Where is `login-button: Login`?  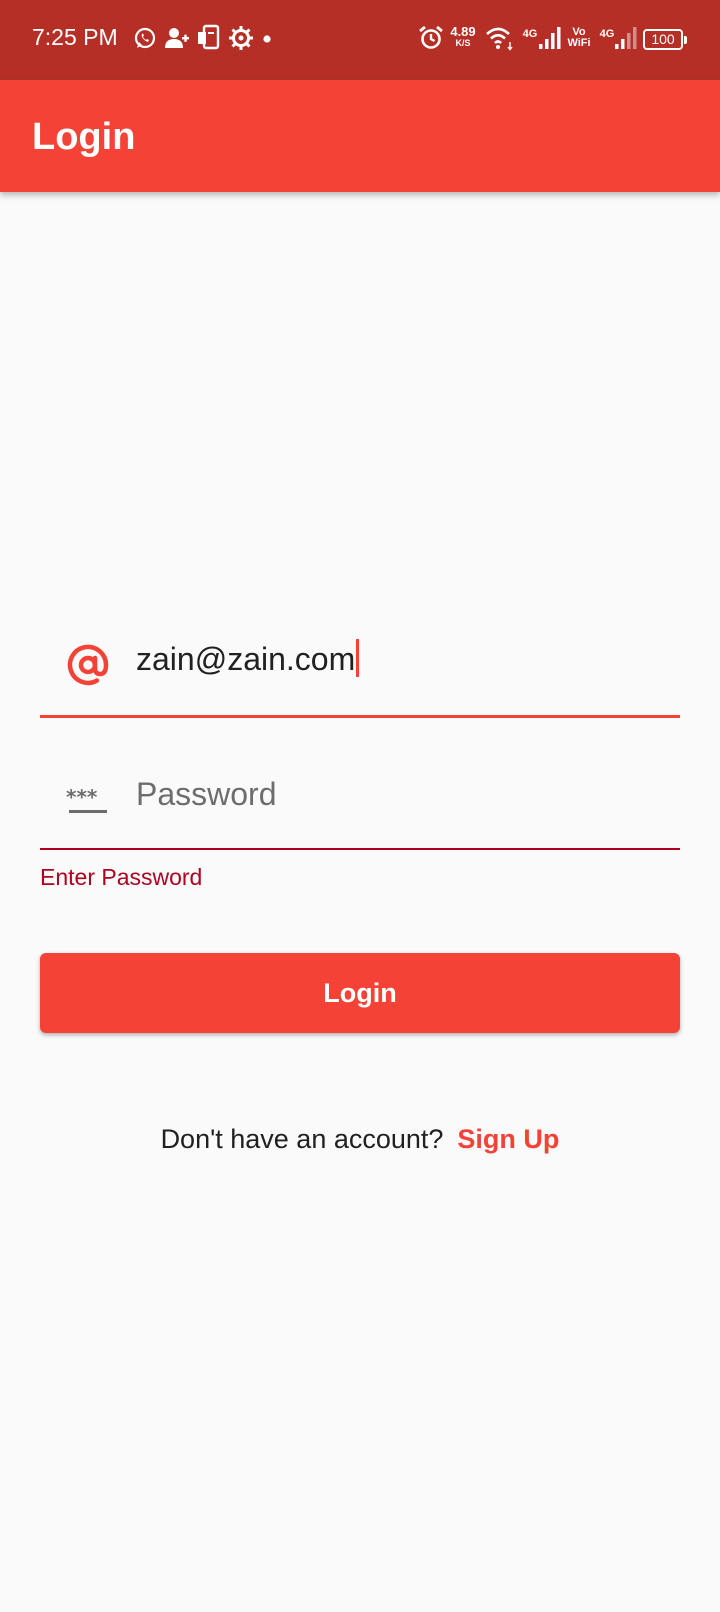 login-button: Login is located at coordinates (360, 993).